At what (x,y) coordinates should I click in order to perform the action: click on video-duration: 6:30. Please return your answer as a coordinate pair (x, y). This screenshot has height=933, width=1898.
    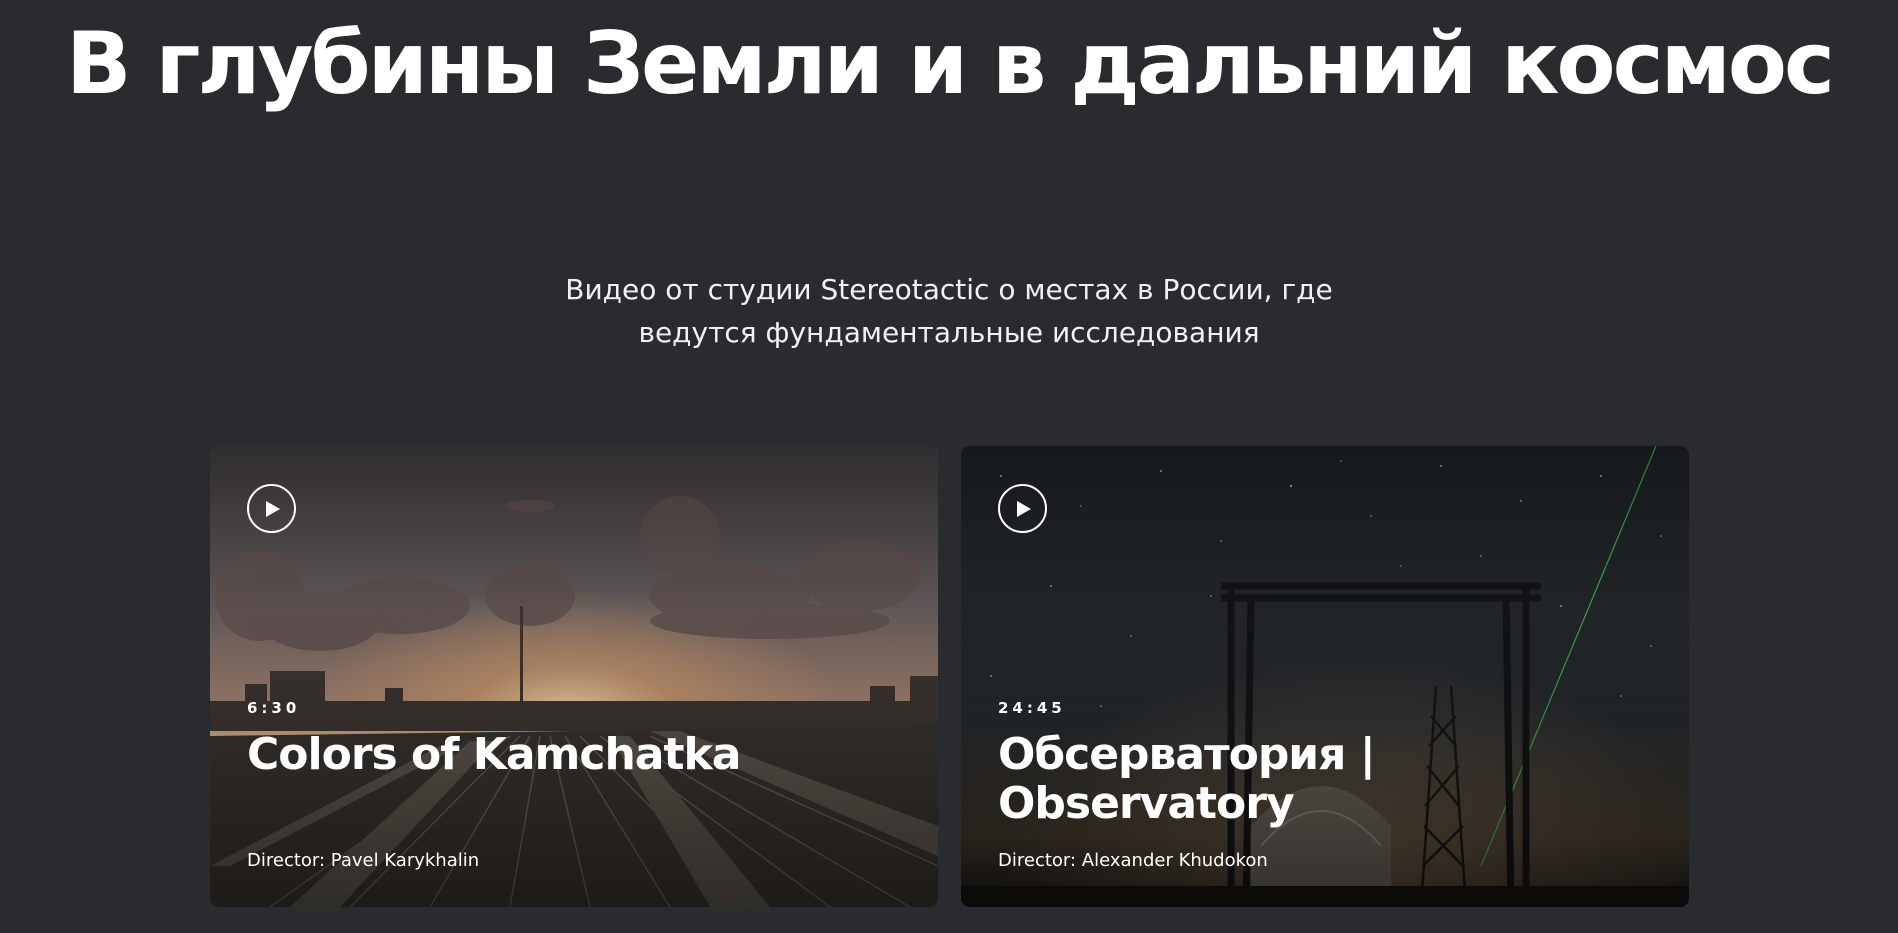
    Looking at the image, I should click on (274, 708).